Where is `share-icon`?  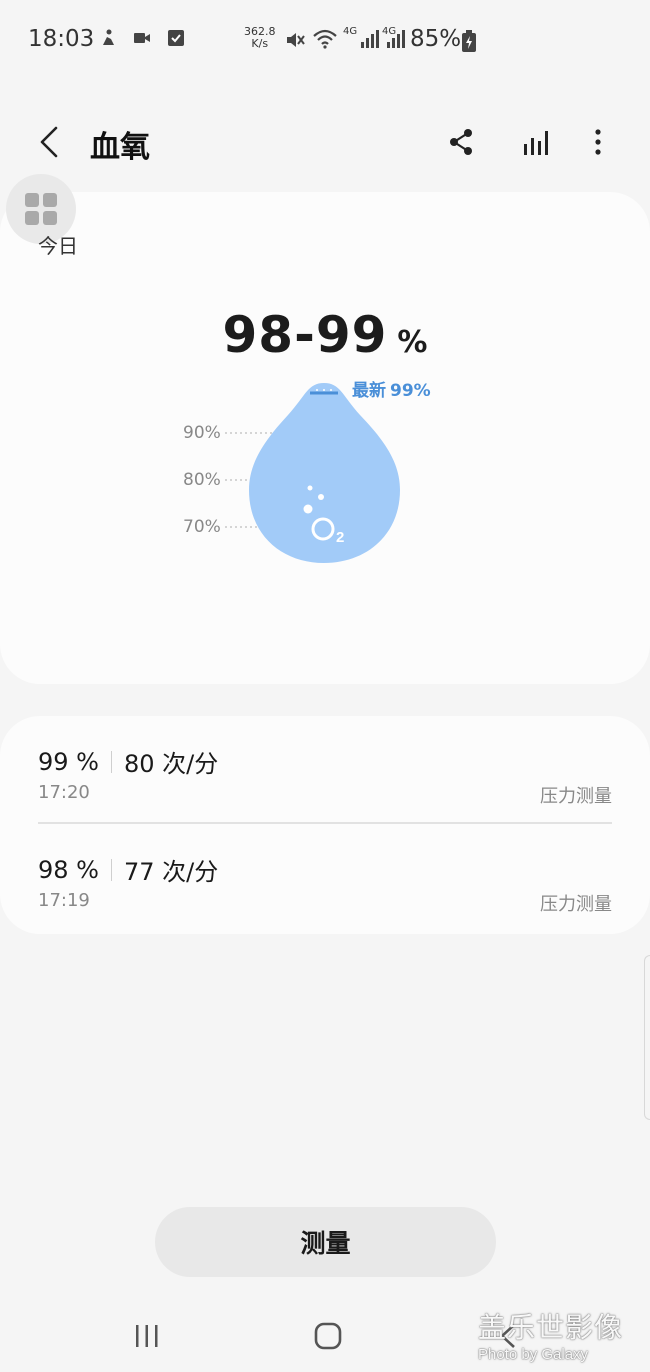
share-icon is located at coordinates (461, 142).